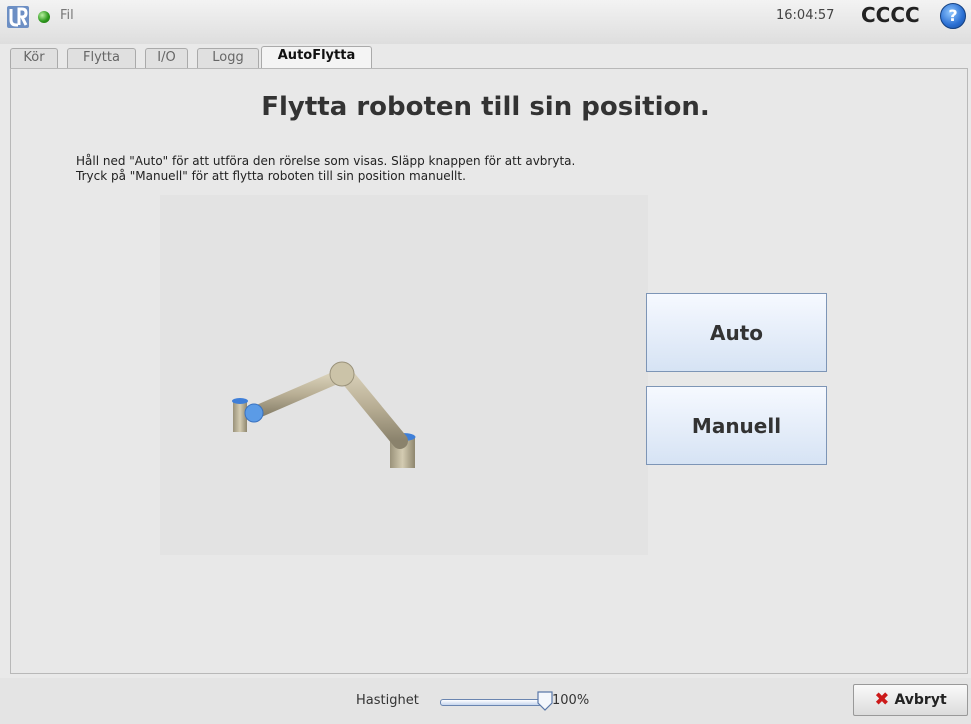 The width and height of the screenshot is (971, 724). I want to click on robot-arm-illustration, so click(324, 414).